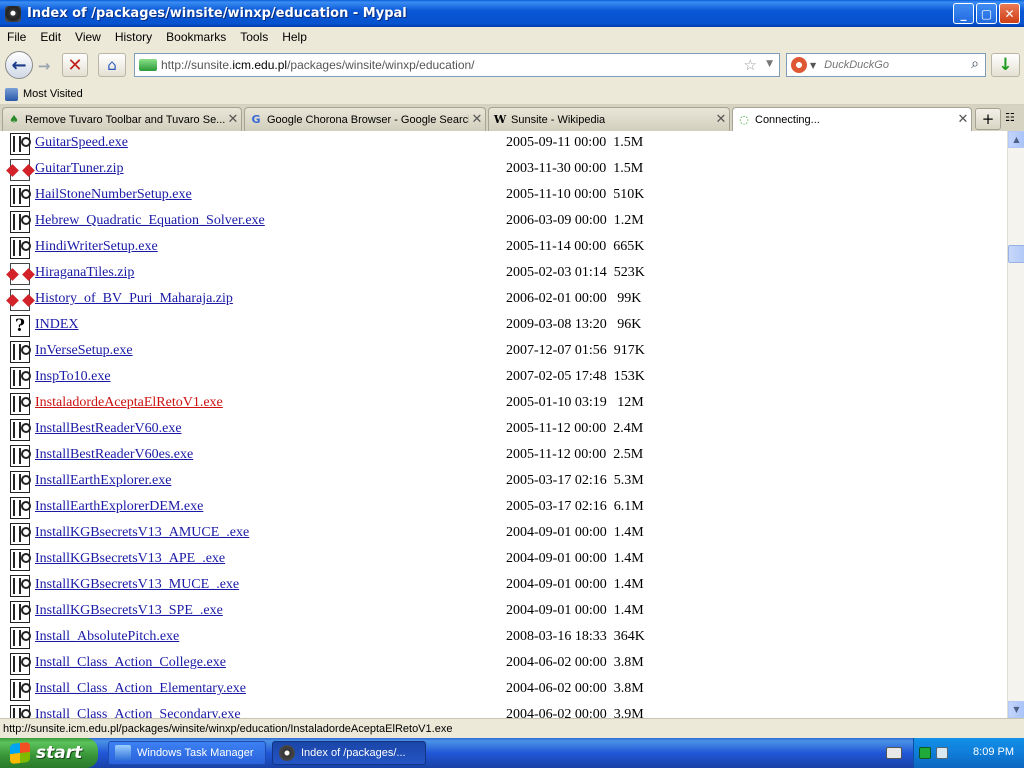  What do you see at coordinates (196, 37) in the screenshot?
I see `menu-bookmarks: Bookmarks` at bounding box center [196, 37].